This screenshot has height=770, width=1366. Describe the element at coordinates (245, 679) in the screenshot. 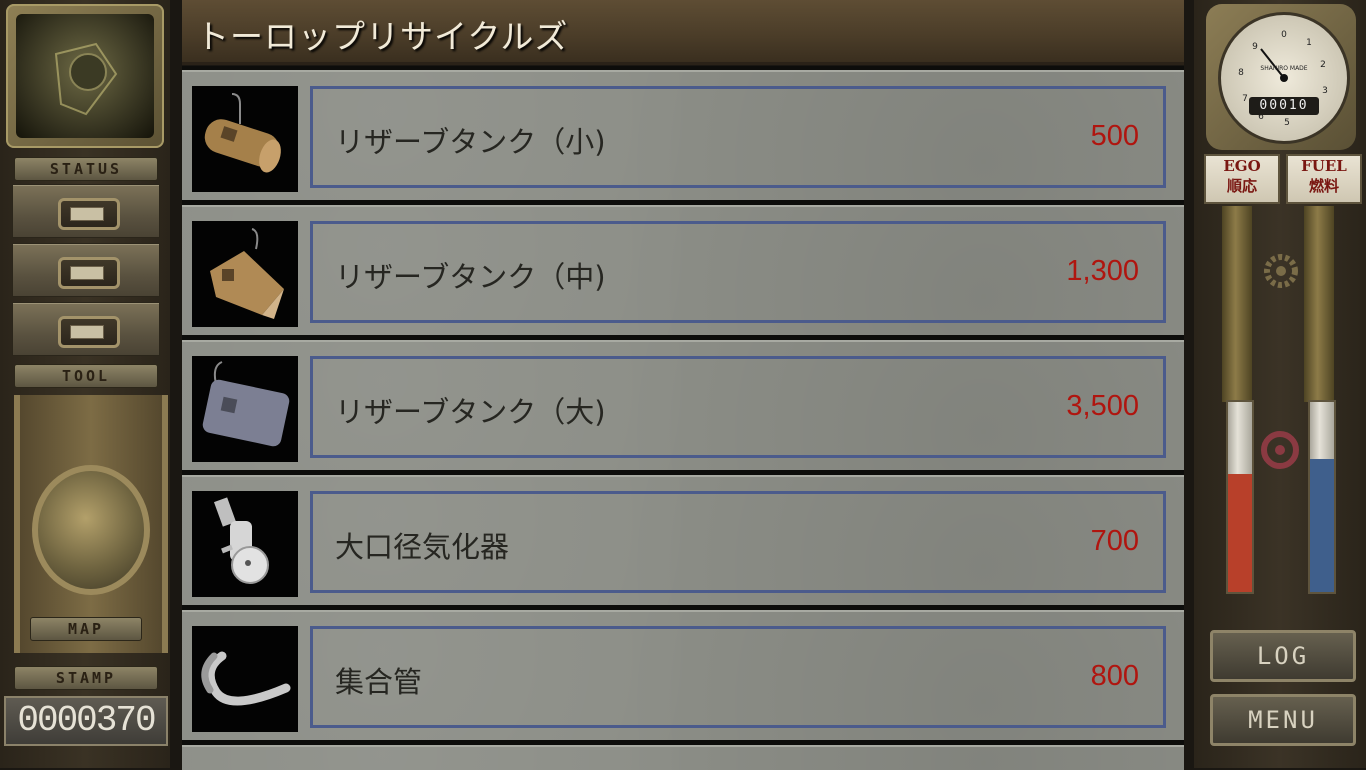

I see `exhaust-pipe-icon` at that location.